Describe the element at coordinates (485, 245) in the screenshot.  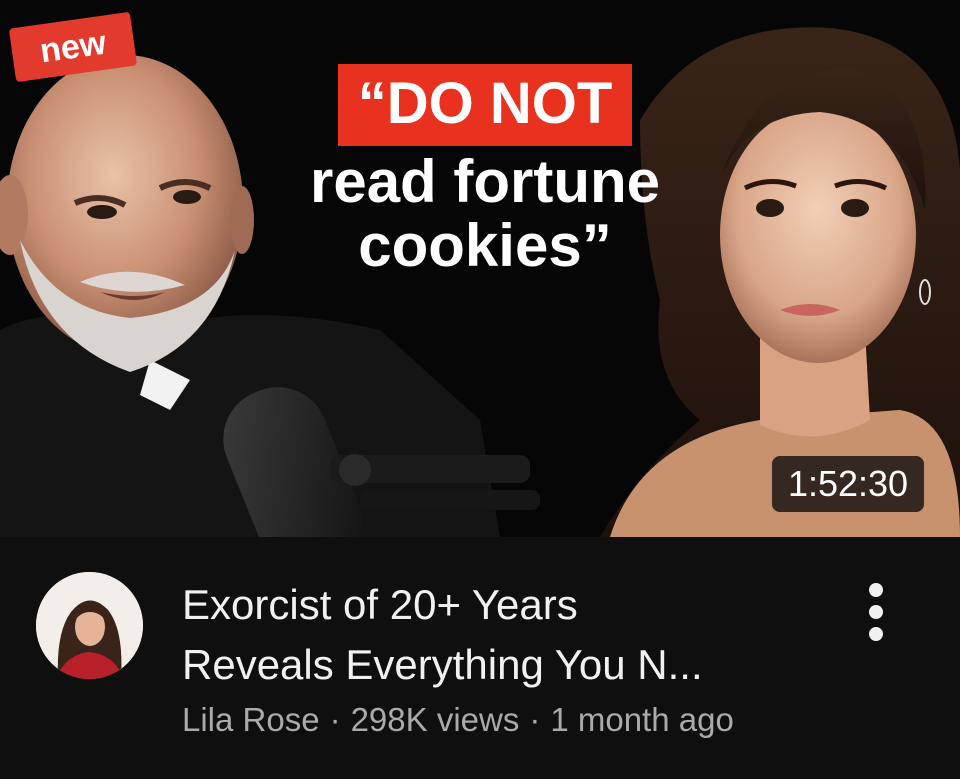
I see `quote-line-3: cookies”` at that location.